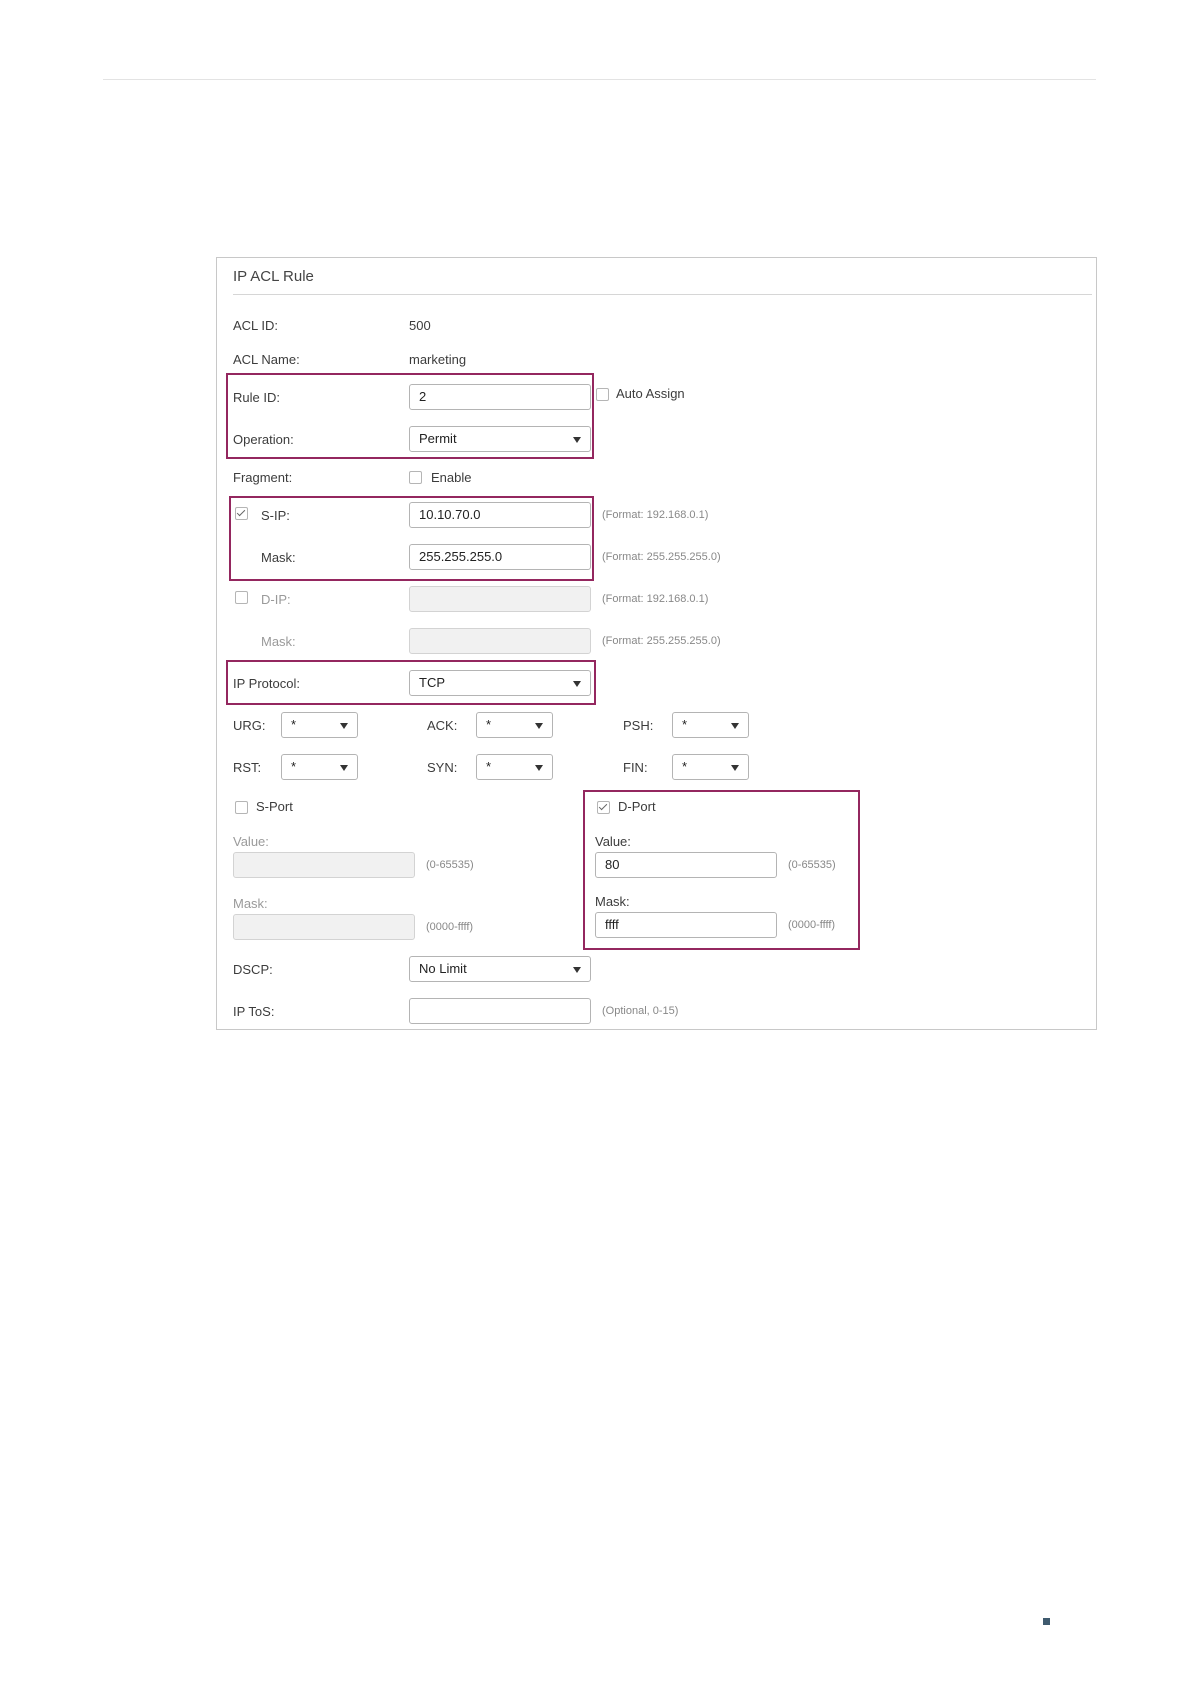  What do you see at coordinates (710, 725) in the screenshot?
I see `psh-select: *` at bounding box center [710, 725].